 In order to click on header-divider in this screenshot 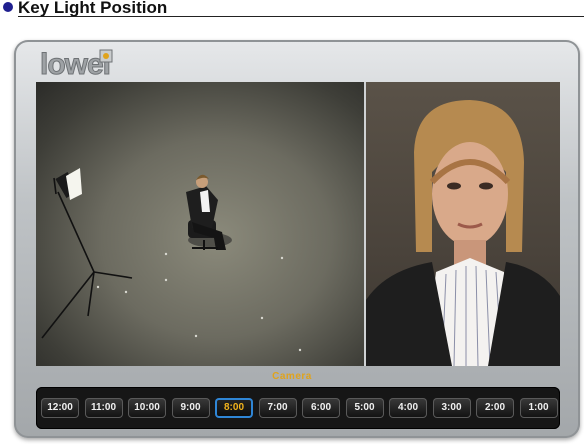, I will do `click(301, 16)`.